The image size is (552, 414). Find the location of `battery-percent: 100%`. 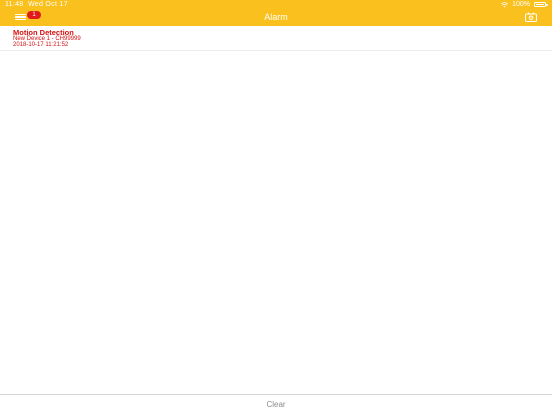

battery-percent: 100% is located at coordinates (521, 4).